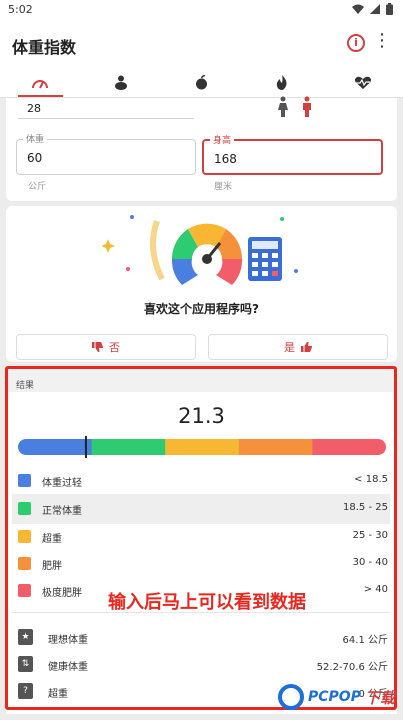 This screenshot has width=403, height=720. Describe the element at coordinates (201, 43) in the screenshot. I see `app-bar: 体重指数 i ⋮` at that location.